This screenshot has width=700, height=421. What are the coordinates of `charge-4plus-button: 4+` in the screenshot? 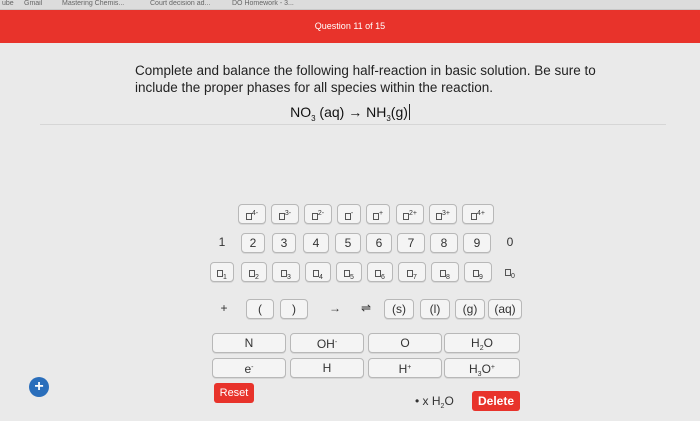 It's located at (478, 214).